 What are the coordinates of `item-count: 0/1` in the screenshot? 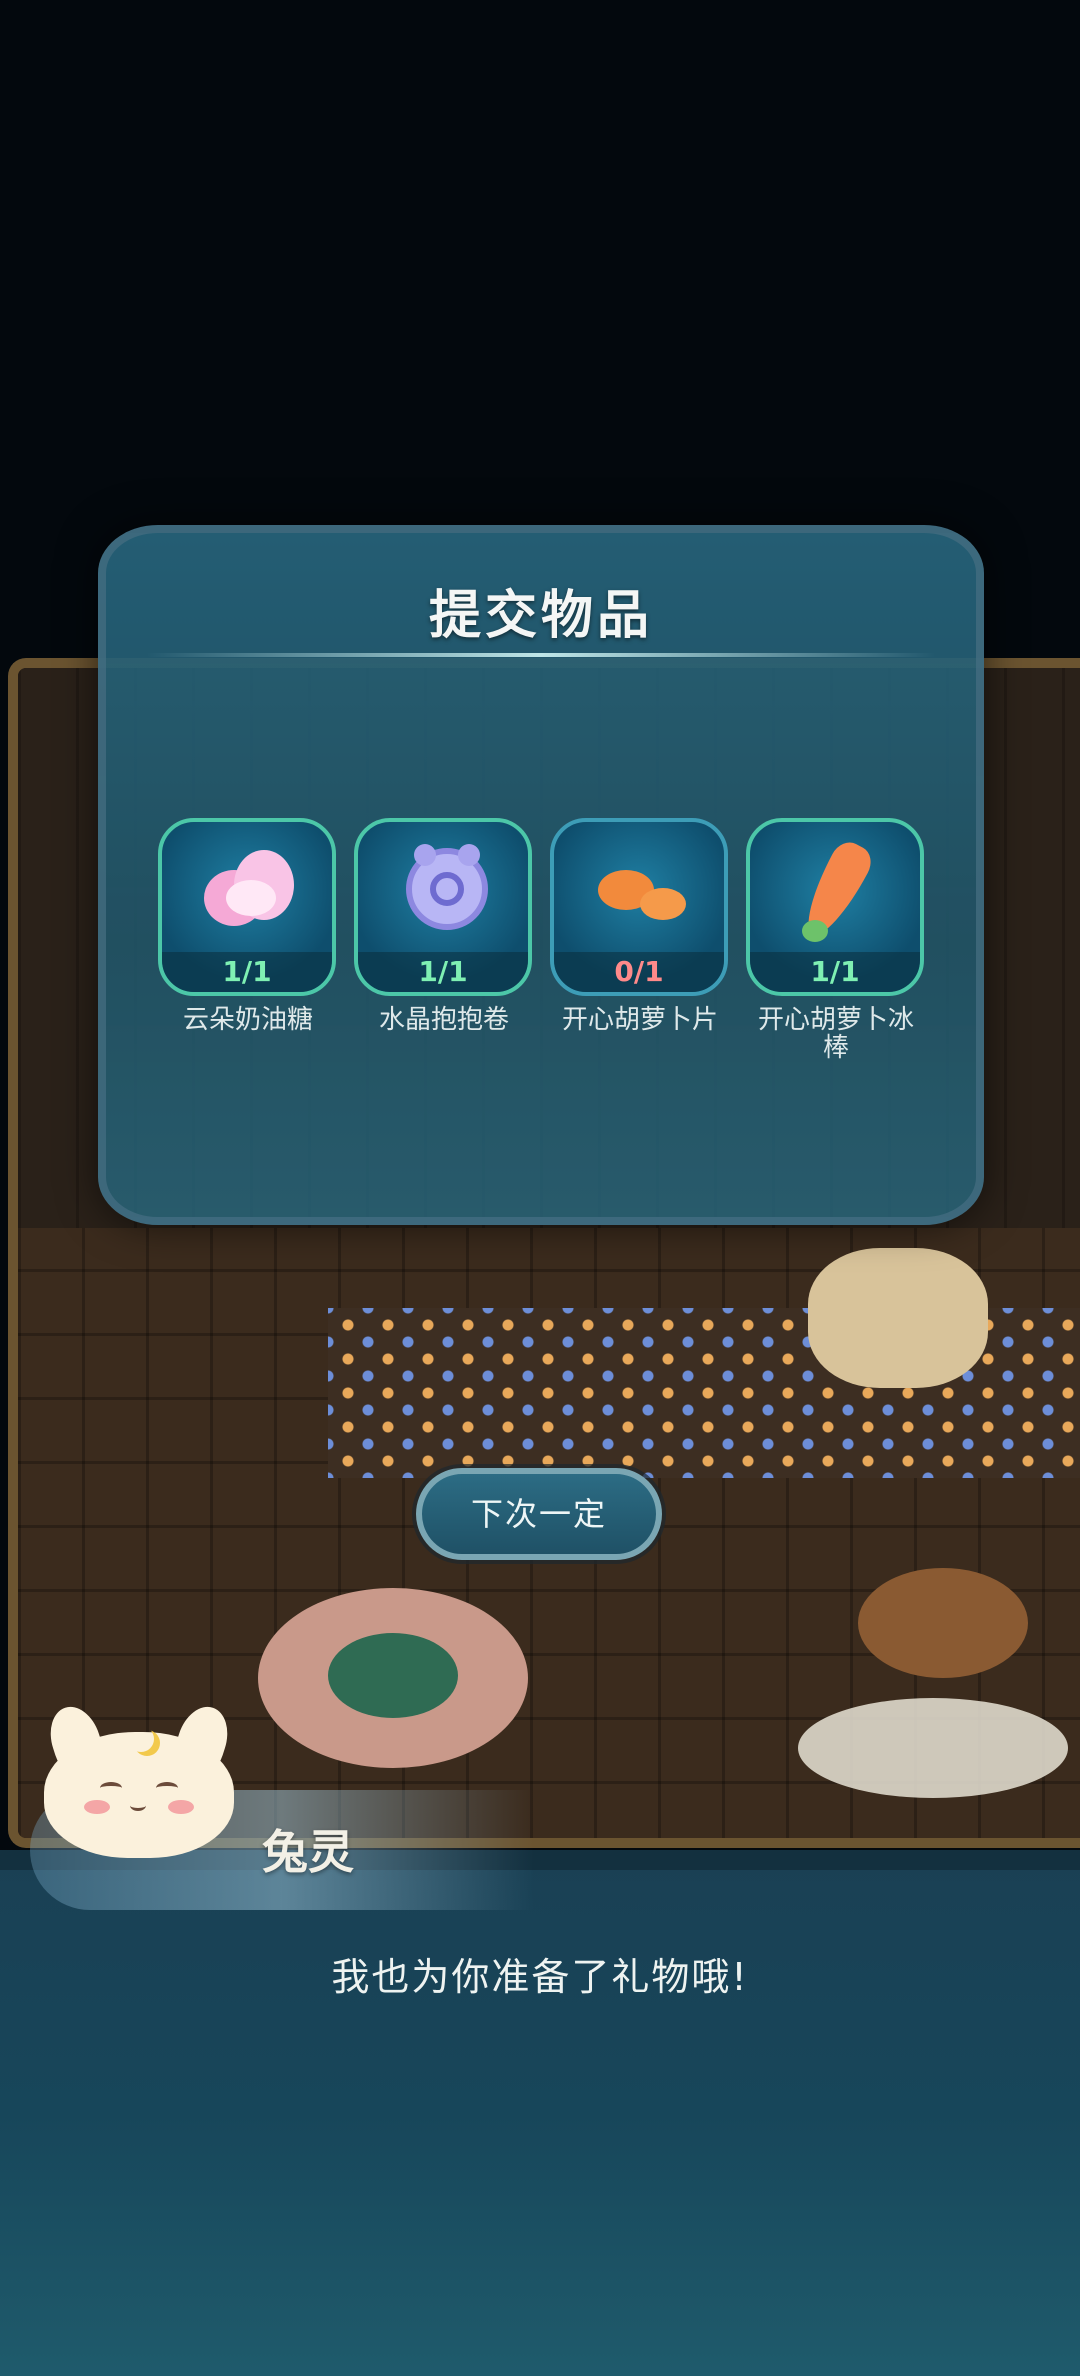 It's located at (639, 971).